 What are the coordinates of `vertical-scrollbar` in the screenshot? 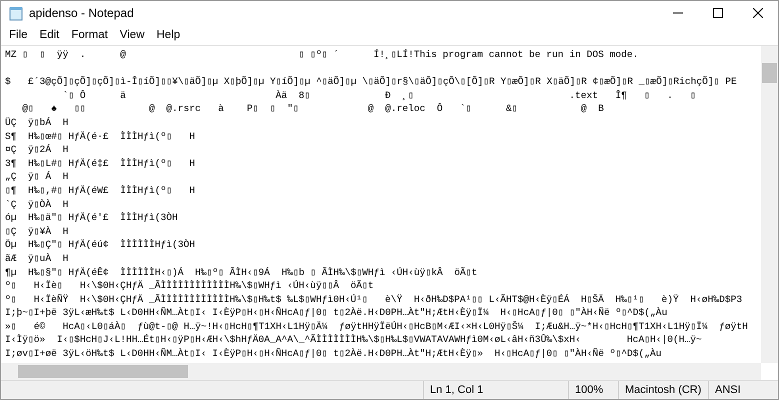 It's located at (769, 204).